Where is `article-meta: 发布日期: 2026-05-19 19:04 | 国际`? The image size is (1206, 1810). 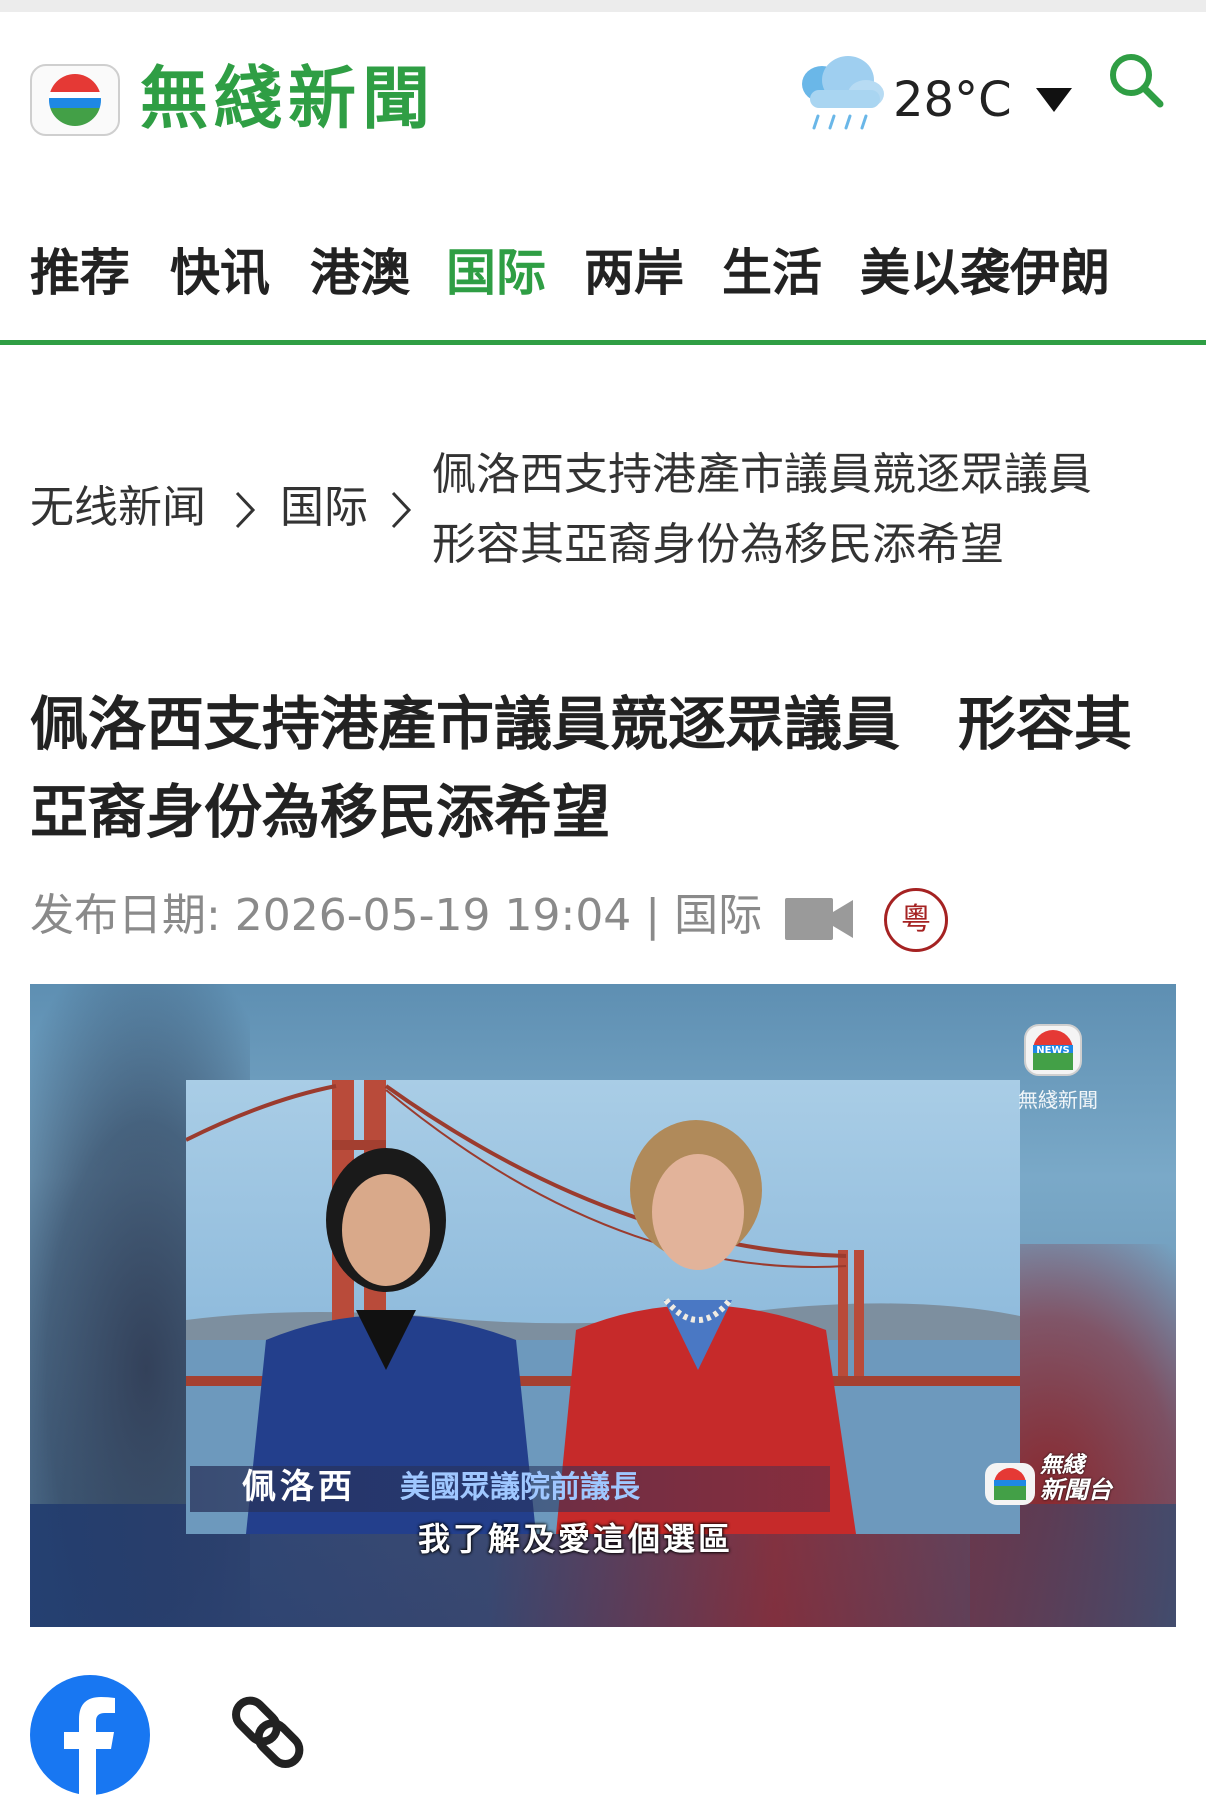
article-meta: 发布日期: 2026-05-19 19:04 | 国际 is located at coordinates (396, 915).